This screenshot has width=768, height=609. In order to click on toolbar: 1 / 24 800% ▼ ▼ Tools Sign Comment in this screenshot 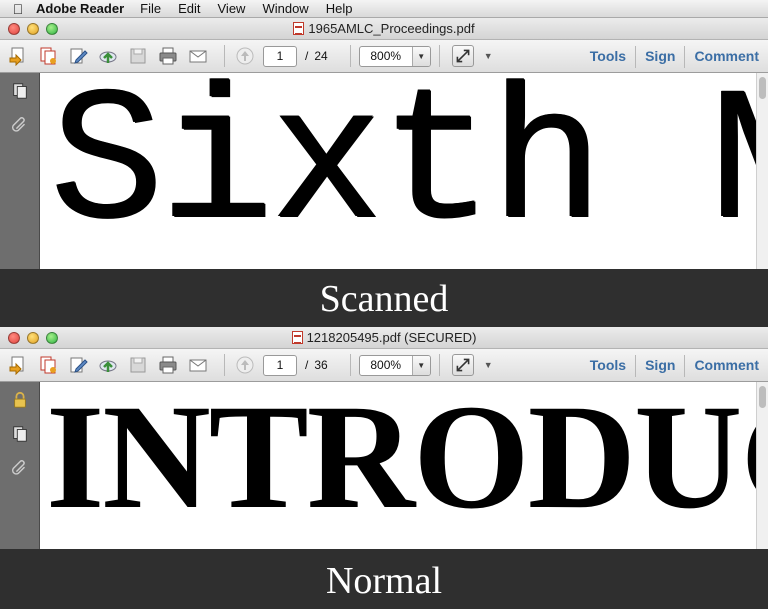, I will do `click(384, 56)`.